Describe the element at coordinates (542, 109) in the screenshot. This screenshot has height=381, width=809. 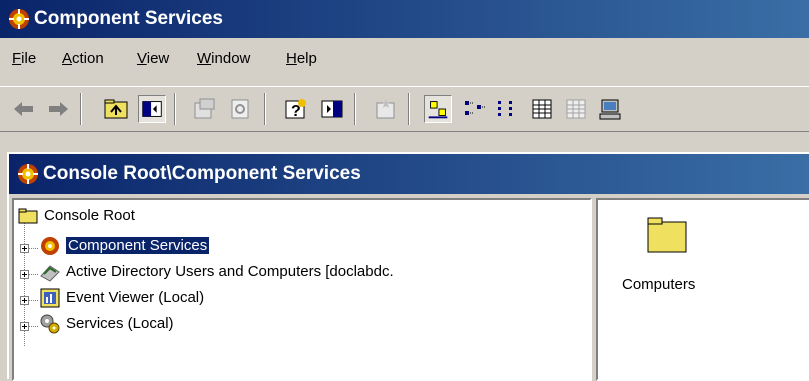
I see `detail-view-icon` at that location.